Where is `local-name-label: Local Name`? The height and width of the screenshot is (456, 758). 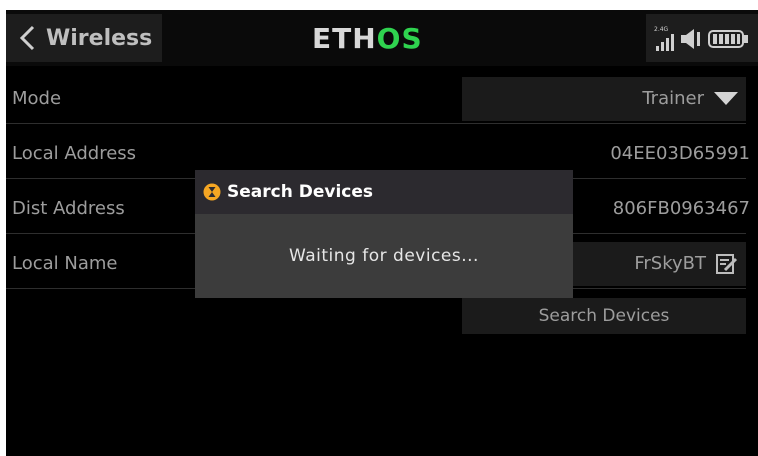
local-name-label: Local Name is located at coordinates (65, 263).